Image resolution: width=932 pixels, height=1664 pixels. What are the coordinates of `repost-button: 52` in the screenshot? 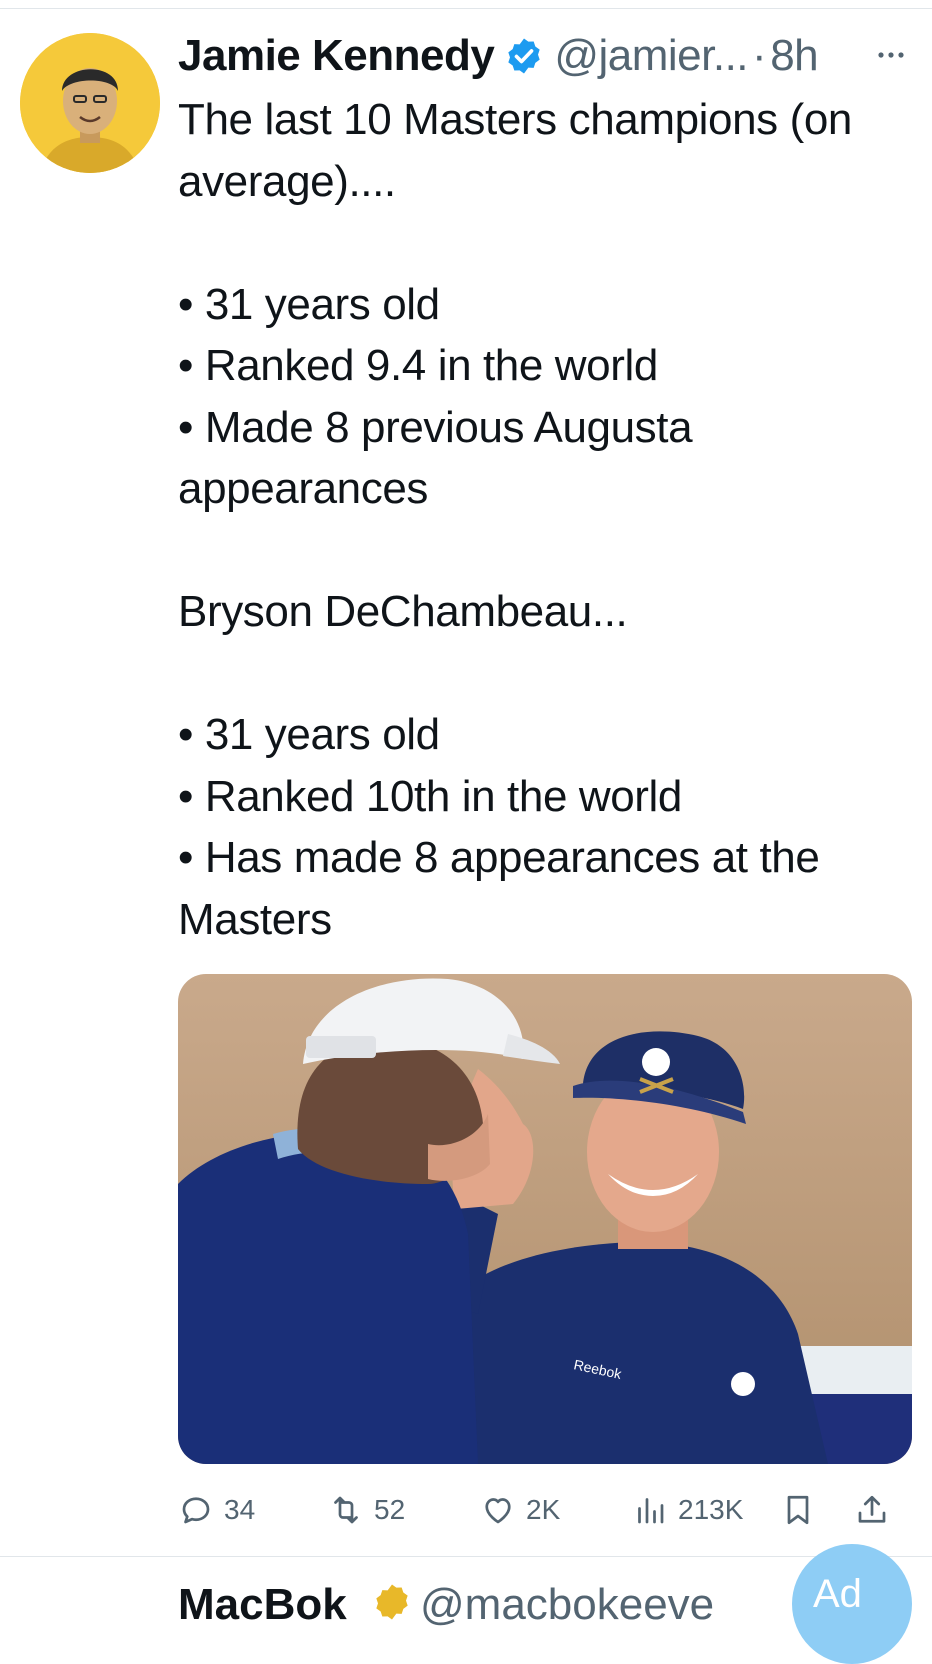 It's located at (366, 1510).